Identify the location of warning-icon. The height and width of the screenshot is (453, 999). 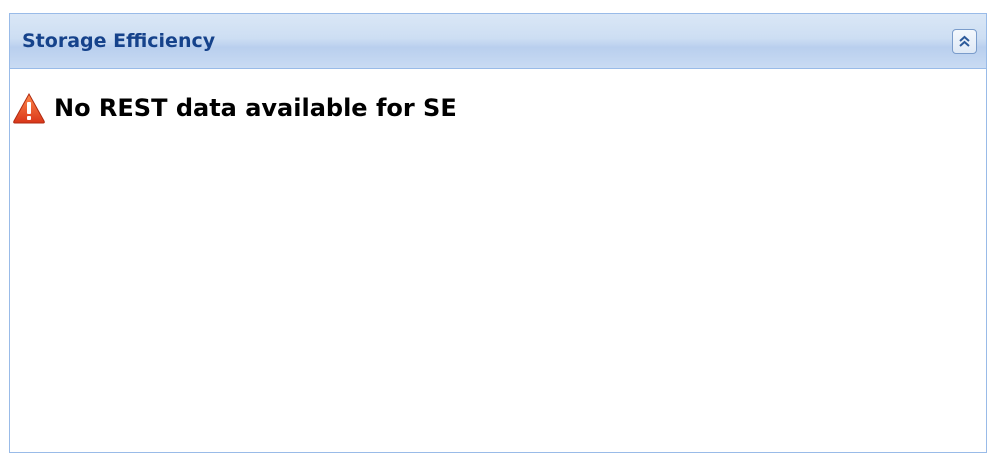
(29, 108).